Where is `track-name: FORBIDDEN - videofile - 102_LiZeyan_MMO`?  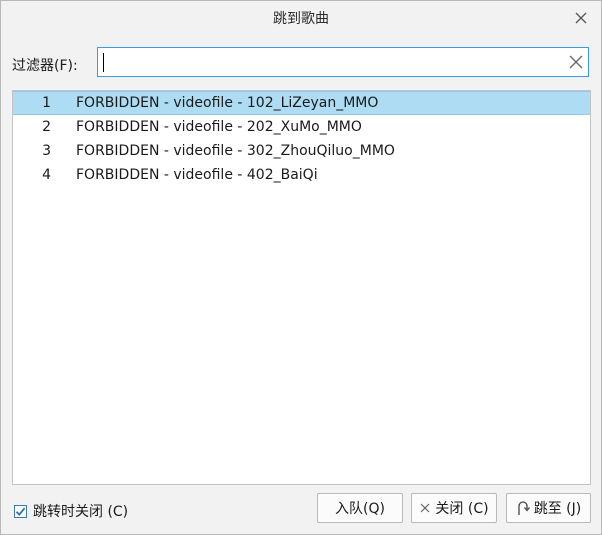 track-name: FORBIDDEN - videofile - 102_LiZeyan_MMO is located at coordinates (227, 103).